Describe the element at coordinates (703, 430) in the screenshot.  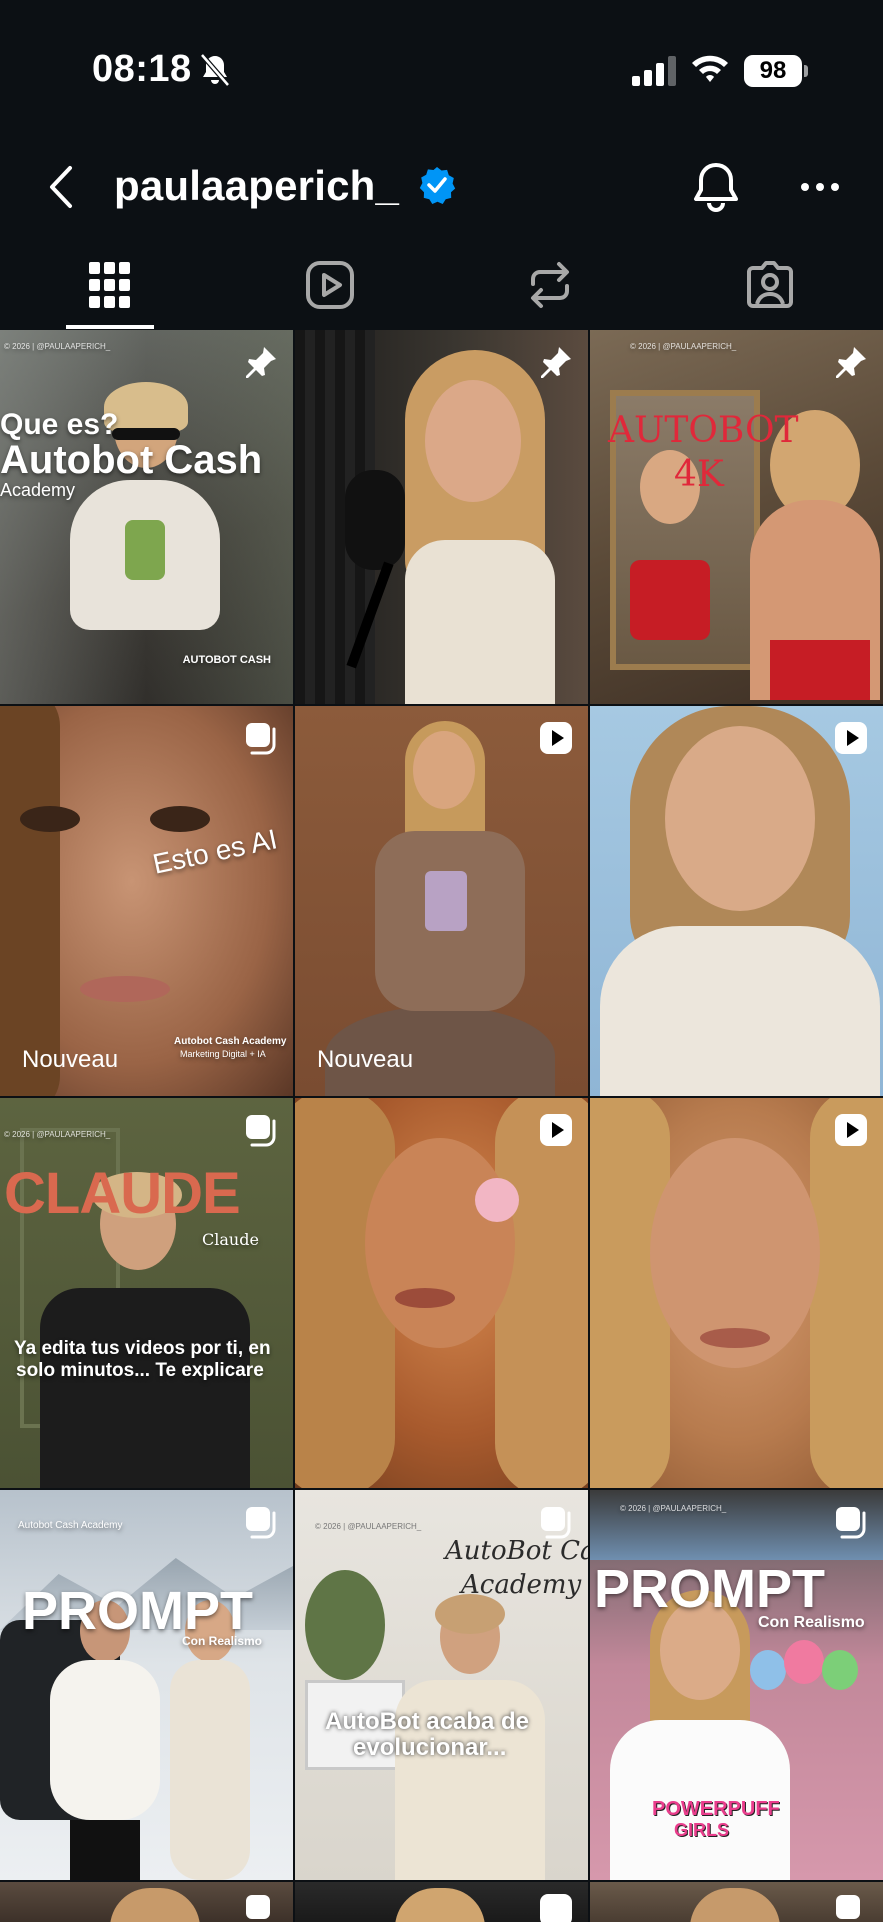
I see `post-mirror-text: AUTOBOT` at that location.